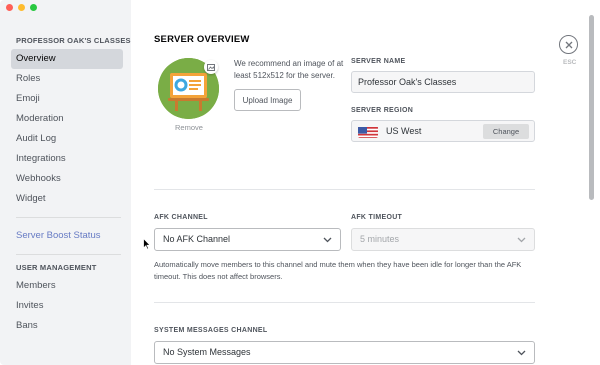  I want to click on close-settings-button, so click(568, 44).